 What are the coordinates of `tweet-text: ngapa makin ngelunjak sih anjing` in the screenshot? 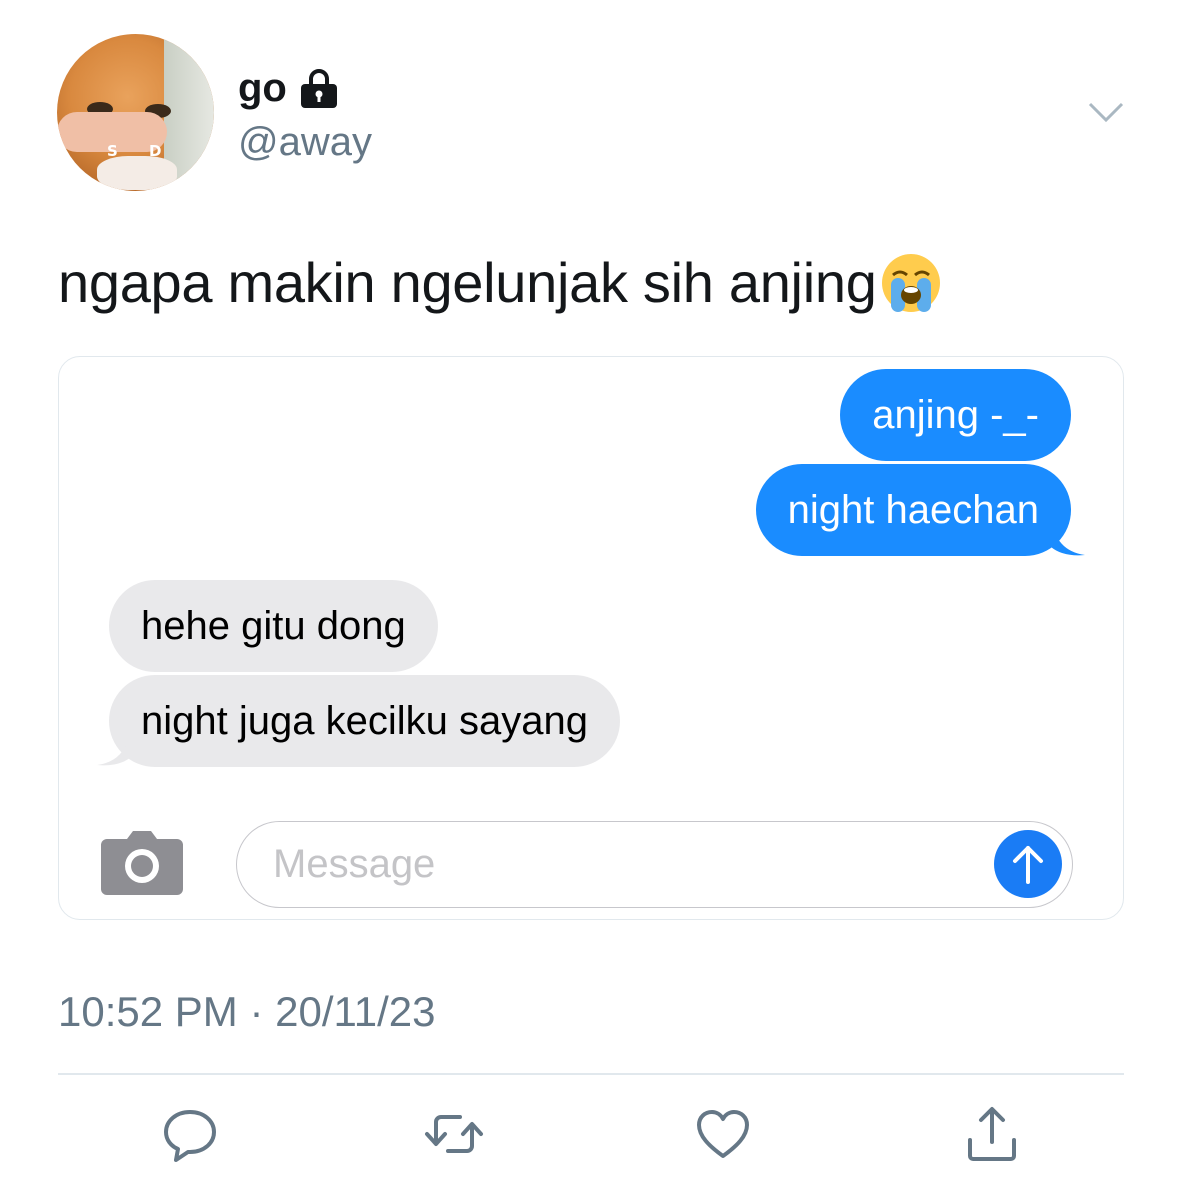 It's located at (500, 282).